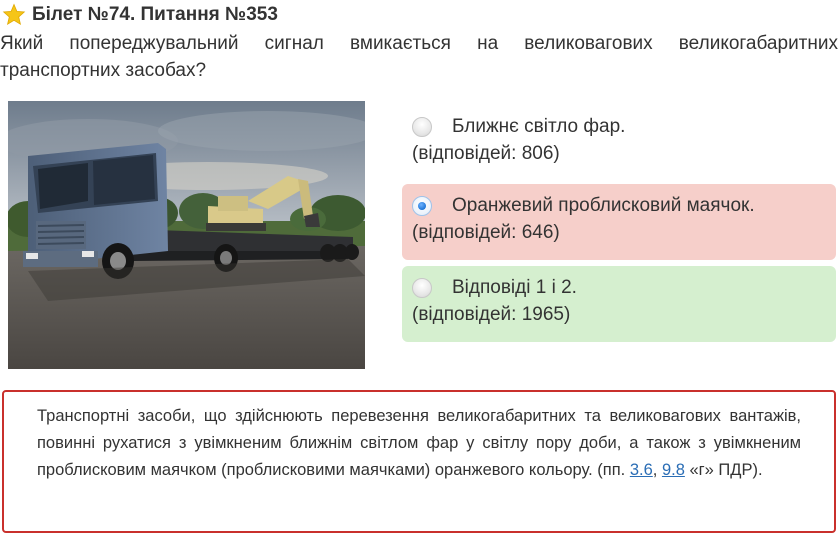 This screenshot has width=839, height=538. Describe the element at coordinates (14, 15) in the screenshot. I see `star-icon` at that location.